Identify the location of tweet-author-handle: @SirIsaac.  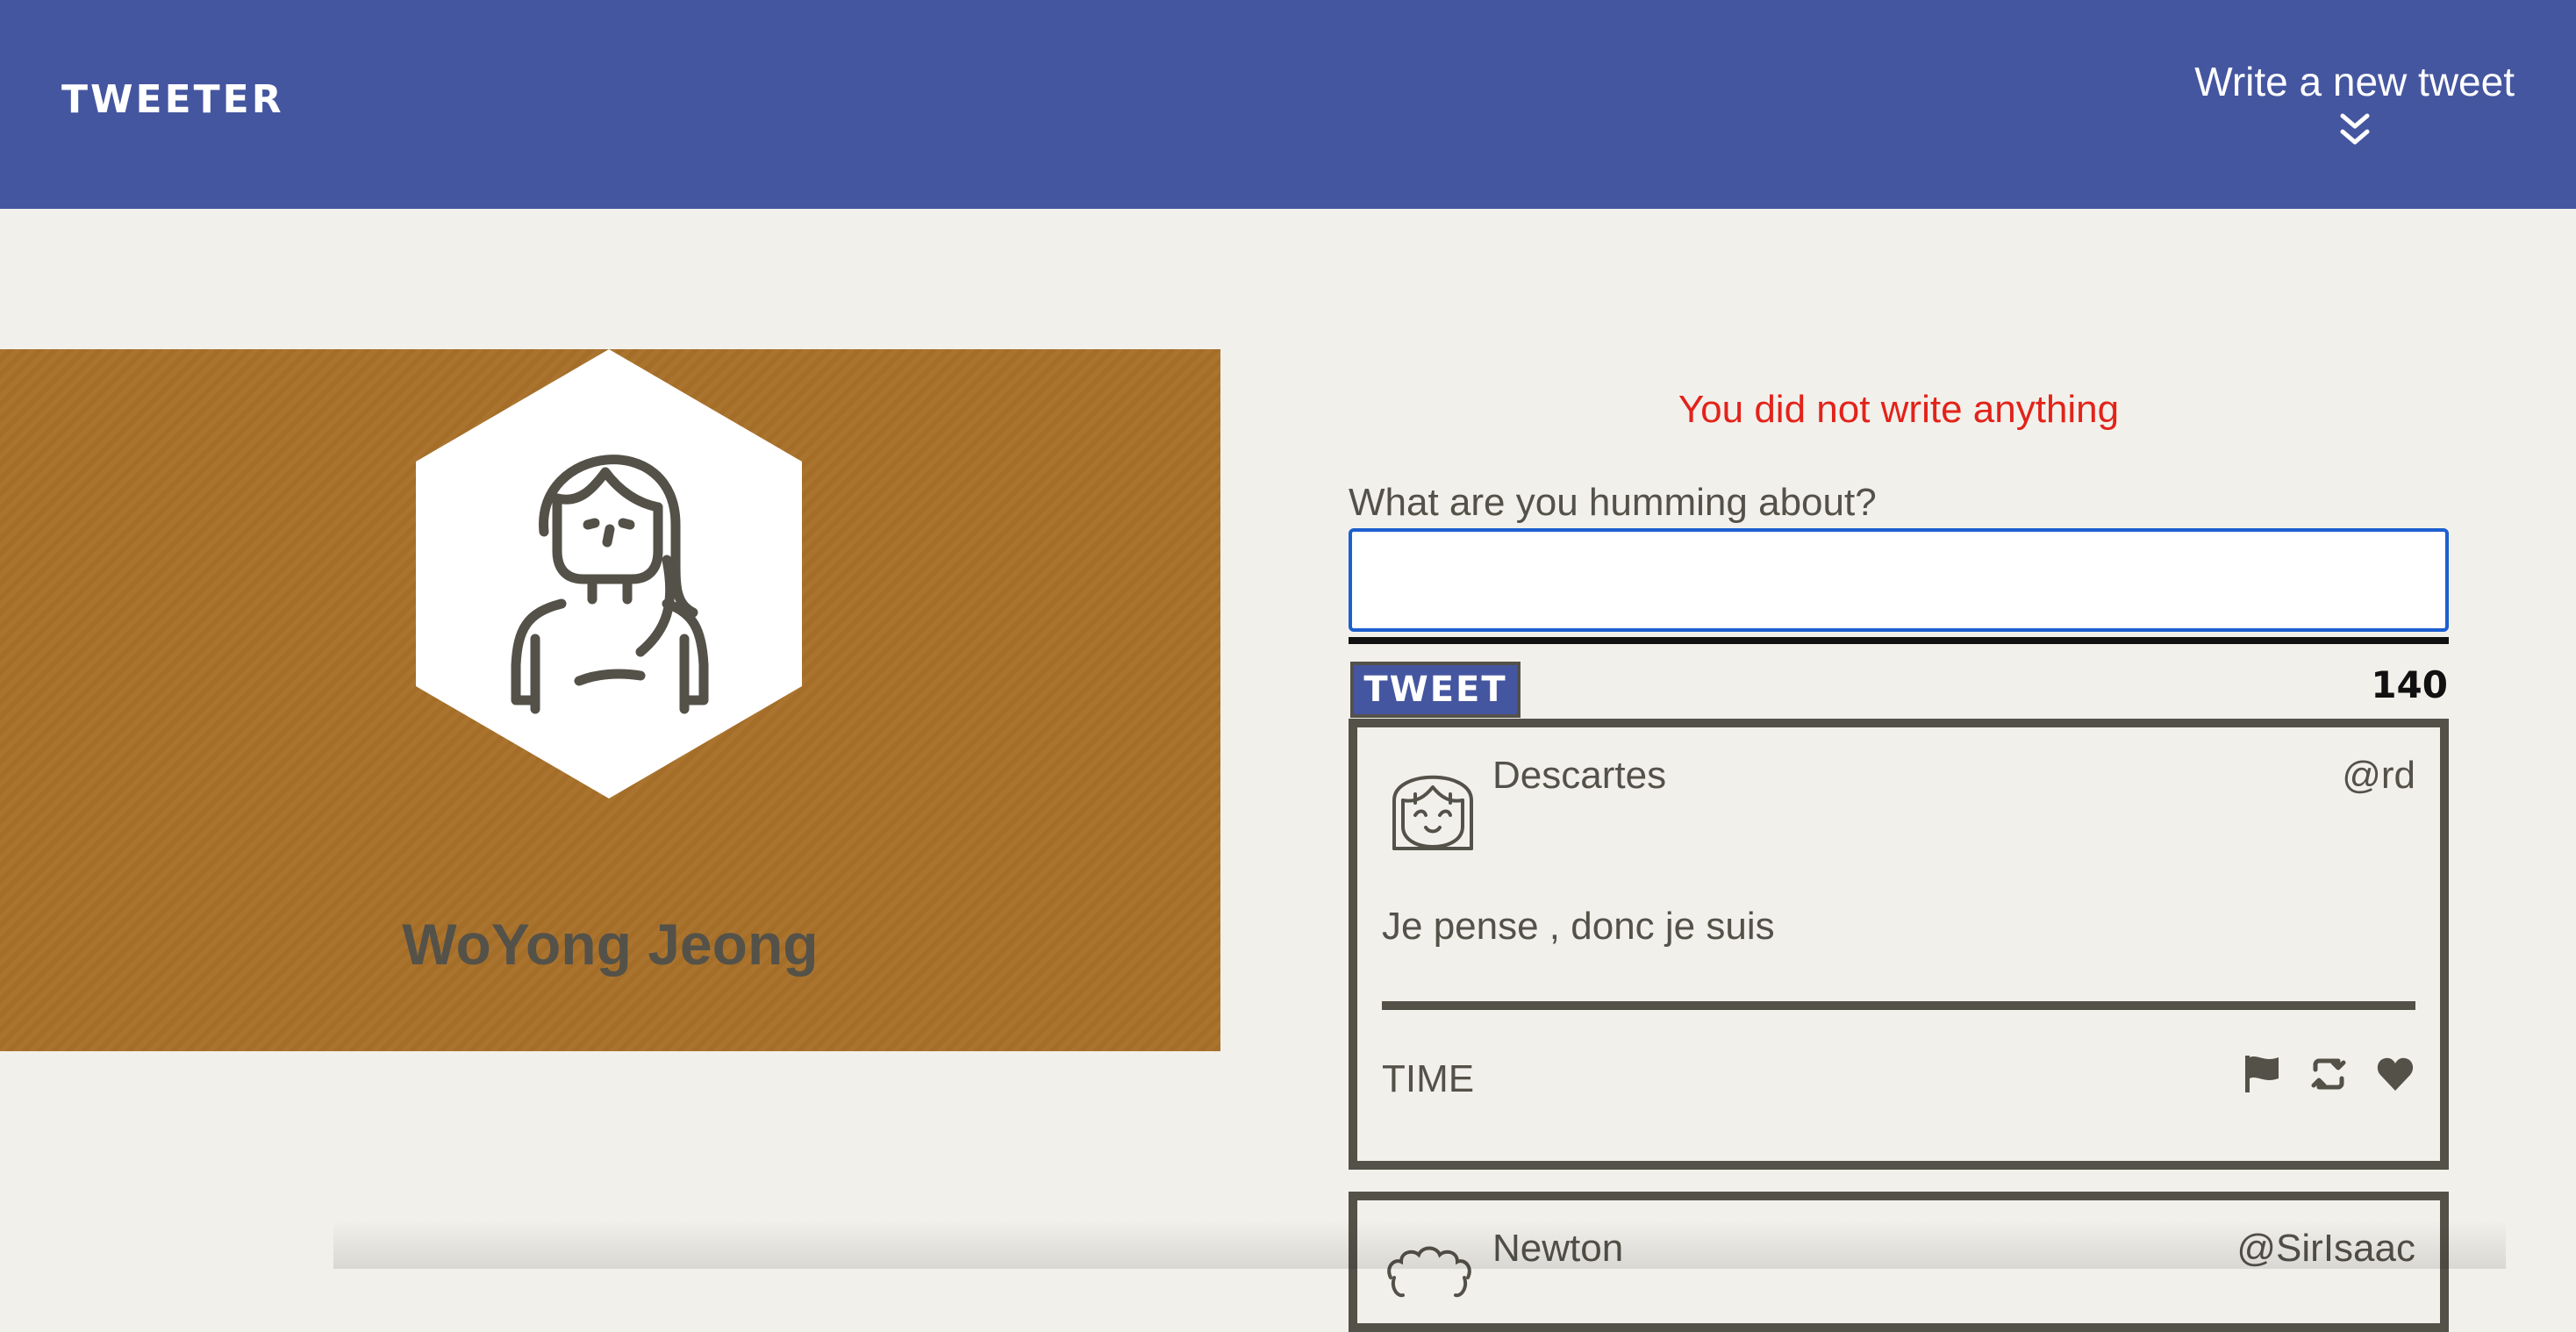
(2325, 1248).